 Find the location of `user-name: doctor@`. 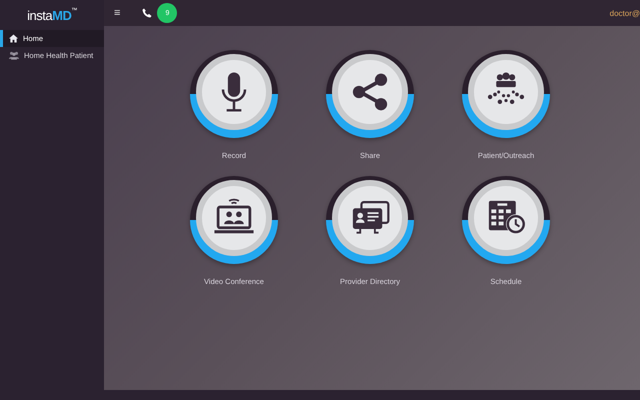

user-name: doctor@ is located at coordinates (625, 13).